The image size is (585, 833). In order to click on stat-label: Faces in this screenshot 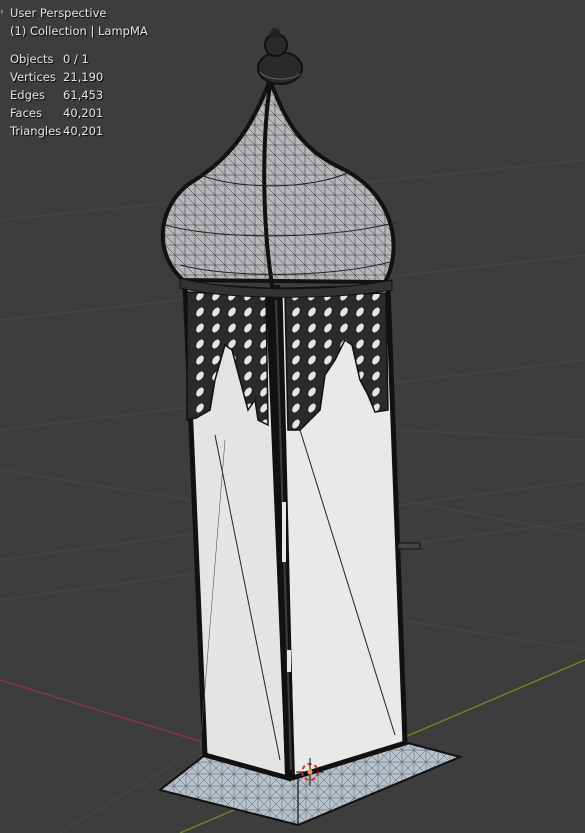, I will do `click(26, 113)`.